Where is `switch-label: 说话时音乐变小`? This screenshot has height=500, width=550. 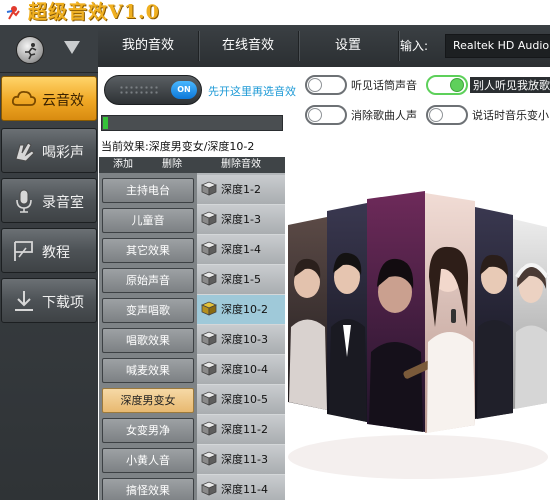 switch-label: 说话时音乐变小 is located at coordinates (510, 115).